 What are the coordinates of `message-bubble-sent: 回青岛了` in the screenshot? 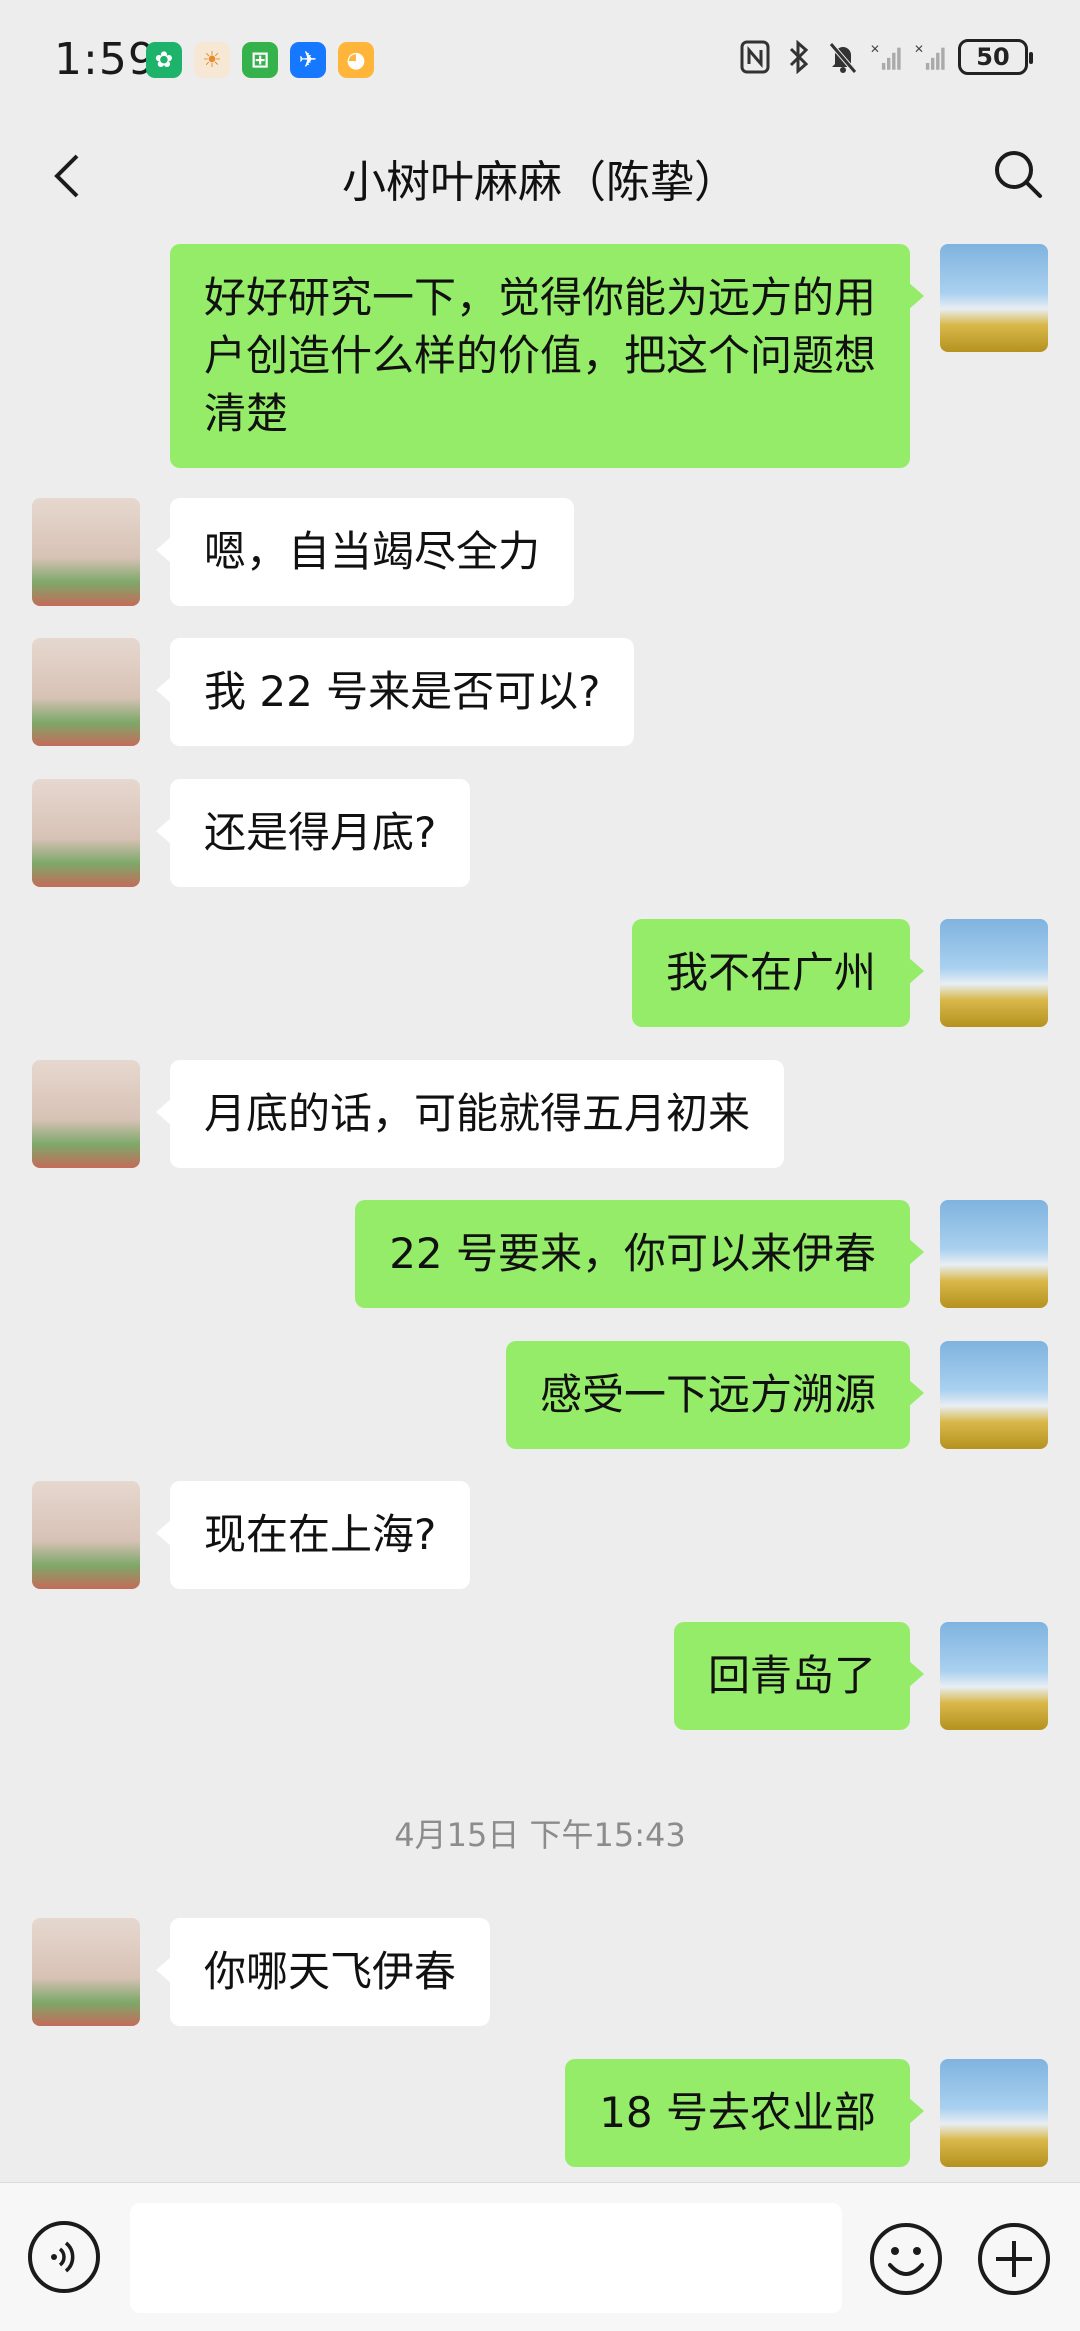 It's located at (799, 1676).